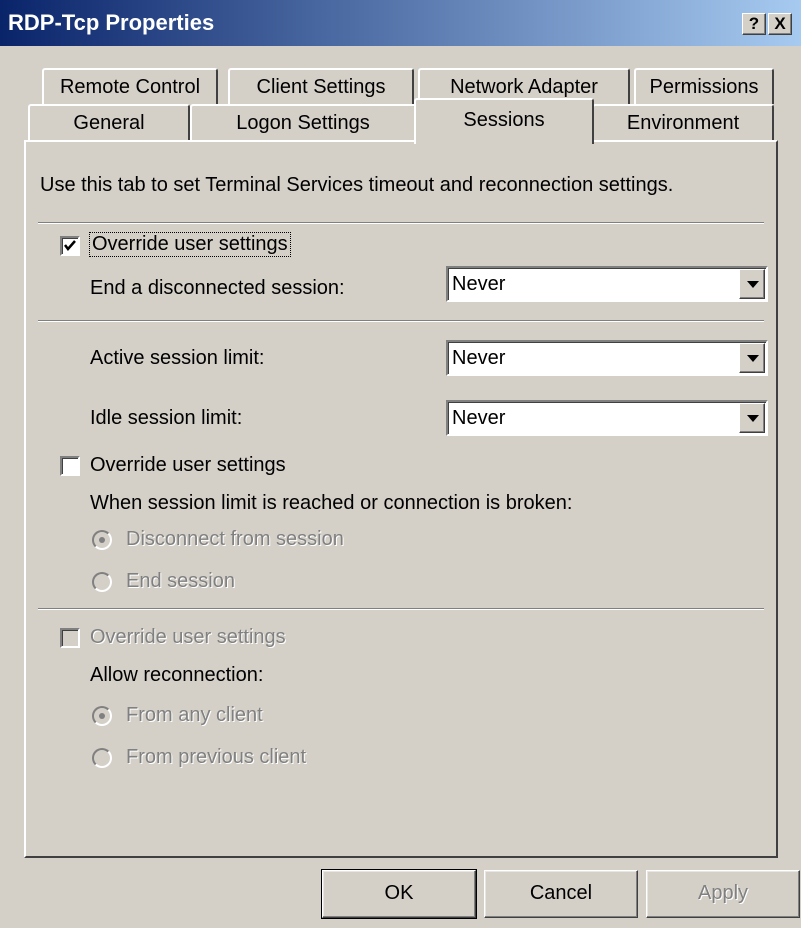  I want to click on title-bar: RDP-Tcp Properties ? X, so click(400, 23).